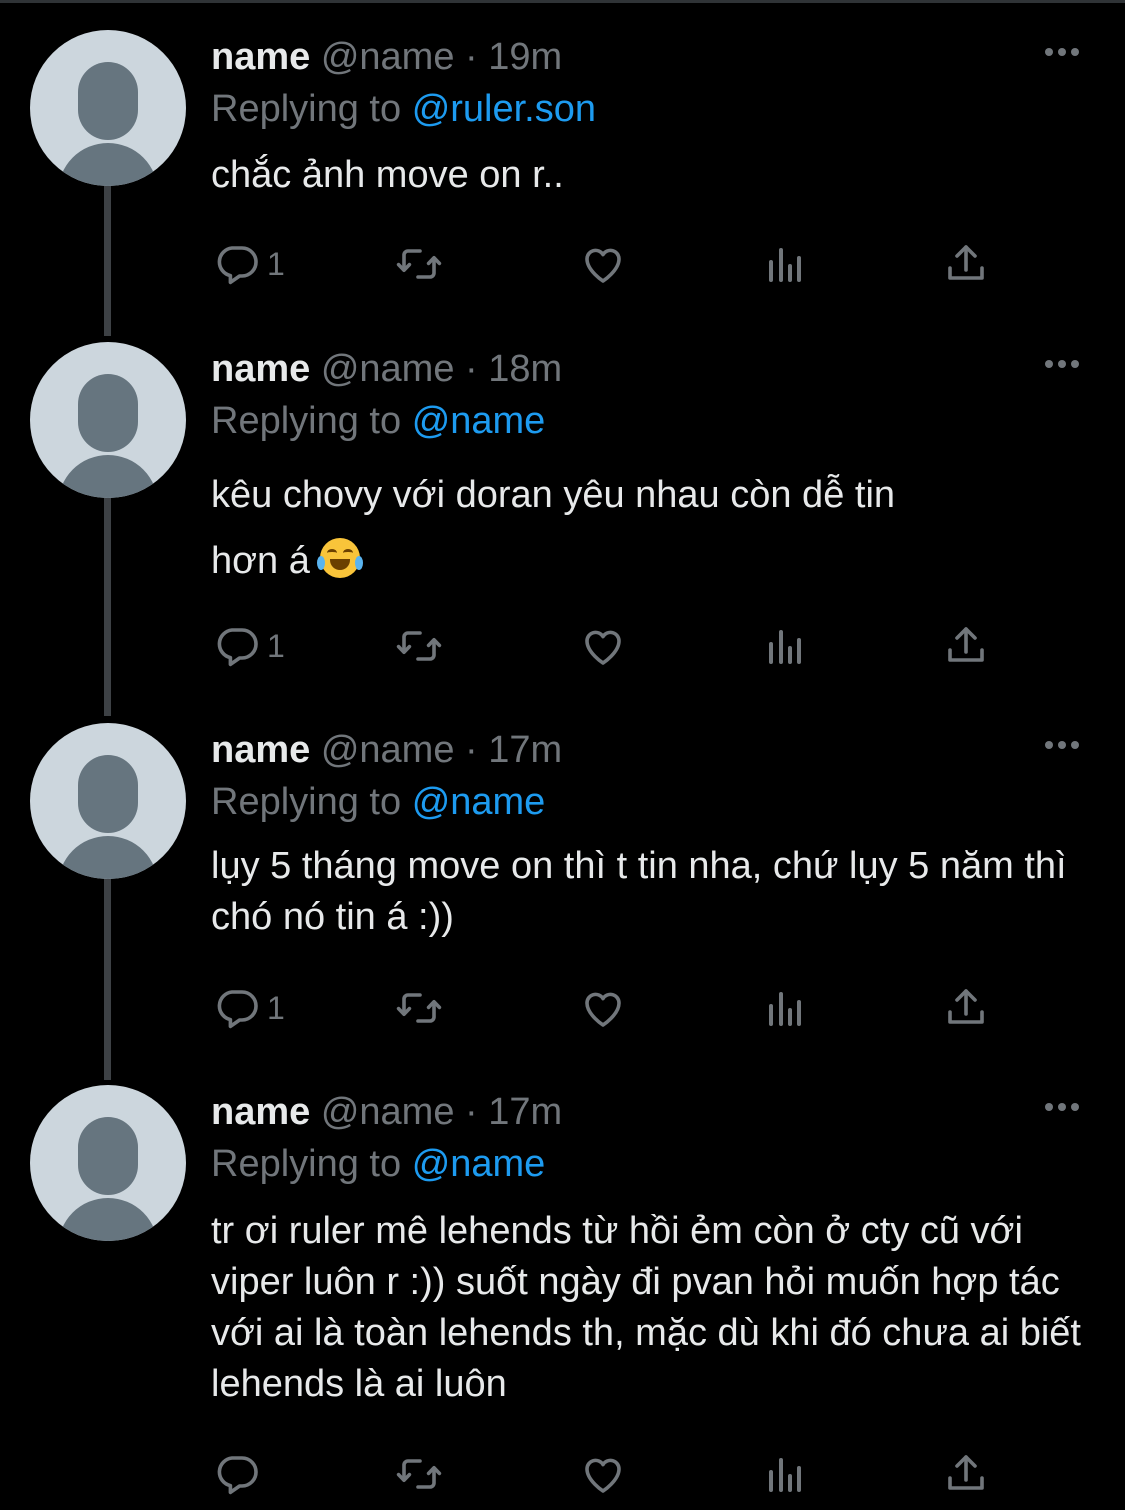 Image resolution: width=1125 pixels, height=1510 pixels. Describe the element at coordinates (403, 109) in the screenshot. I see `replying-to: Replying to @ruler.son` at that location.